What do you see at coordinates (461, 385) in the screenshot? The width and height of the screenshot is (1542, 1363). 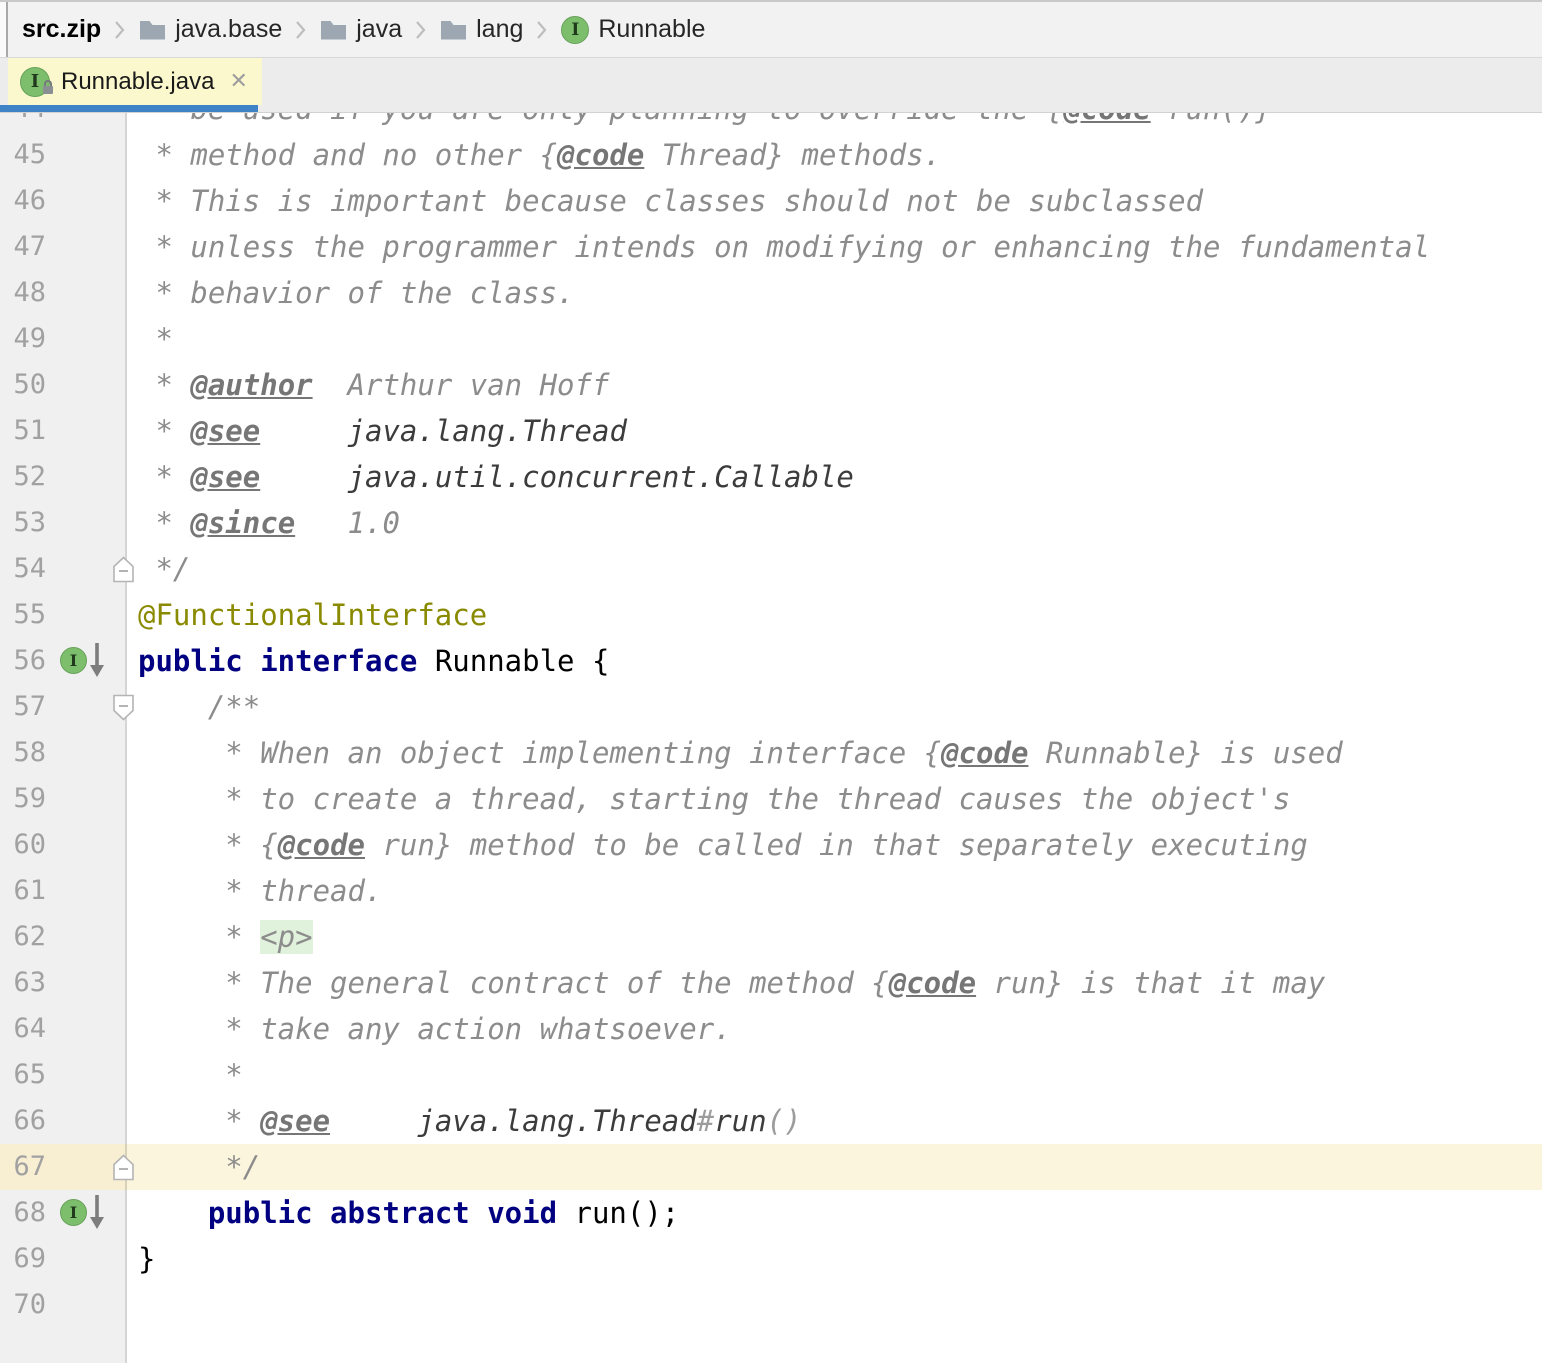 I see `code-token-c: Arthur van Hoff` at bounding box center [461, 385].